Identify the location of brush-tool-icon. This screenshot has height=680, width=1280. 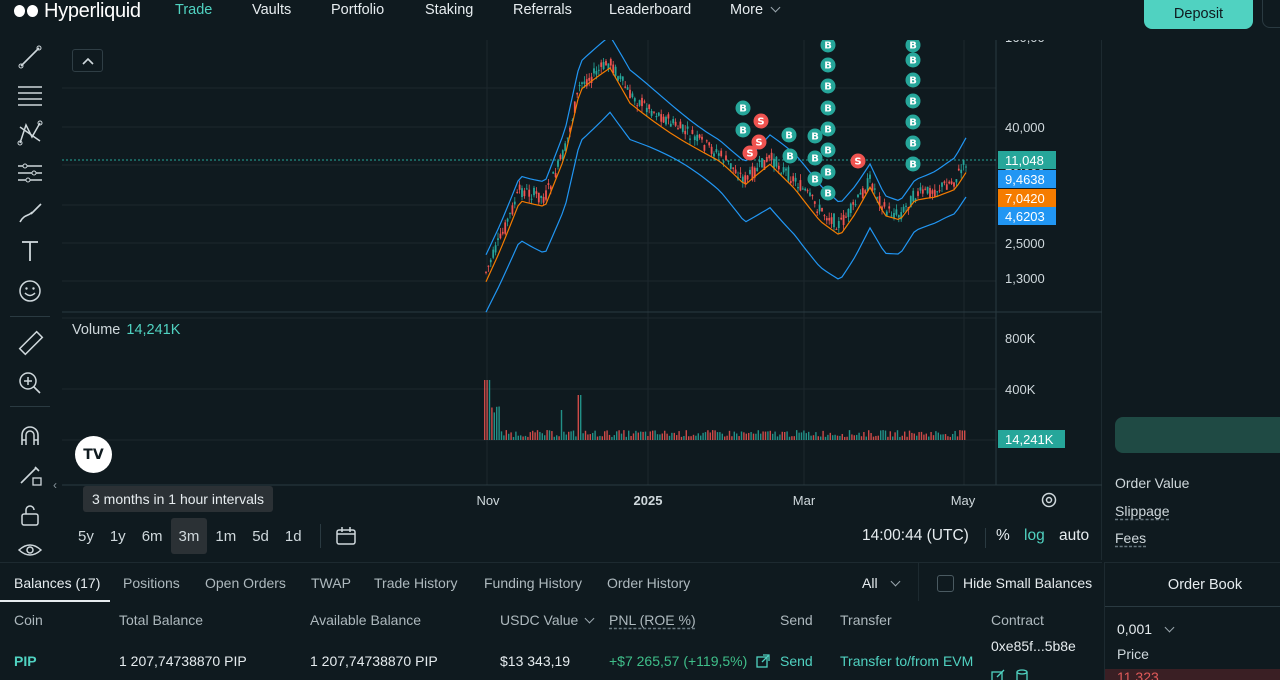
(30, 213).